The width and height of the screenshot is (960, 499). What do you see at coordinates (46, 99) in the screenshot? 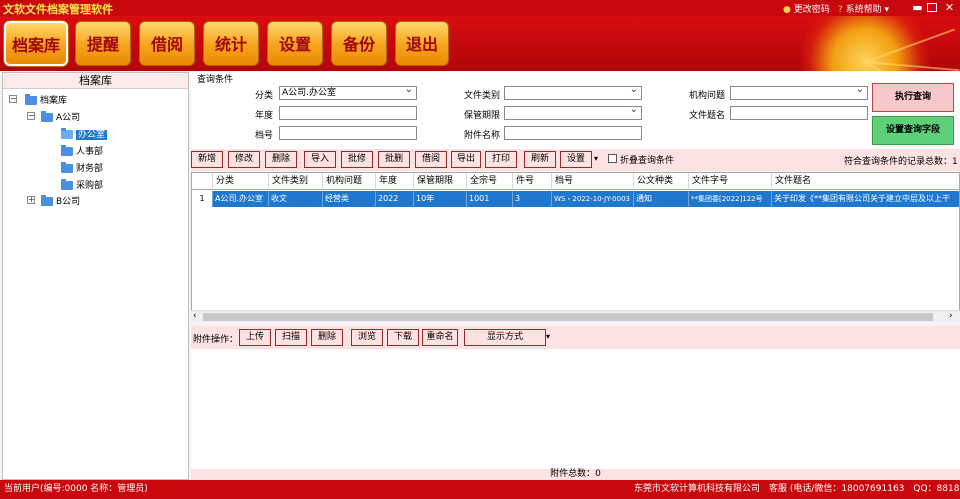
I see `tree-node-root: 档案库` at bounding box center [46, 99].